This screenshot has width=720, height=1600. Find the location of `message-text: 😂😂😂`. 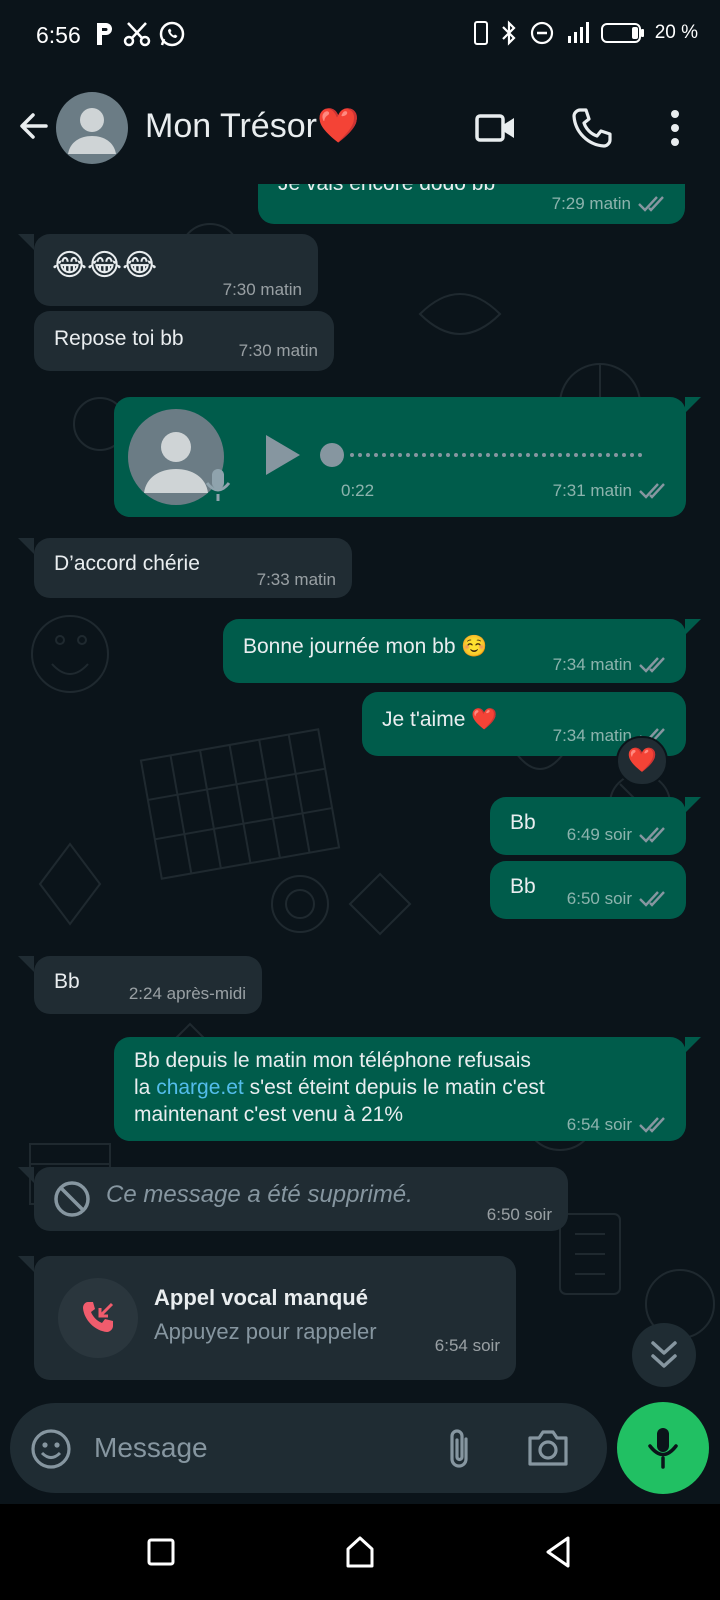

message-text: 😂😂😂 is located at coordinates (105, 265).